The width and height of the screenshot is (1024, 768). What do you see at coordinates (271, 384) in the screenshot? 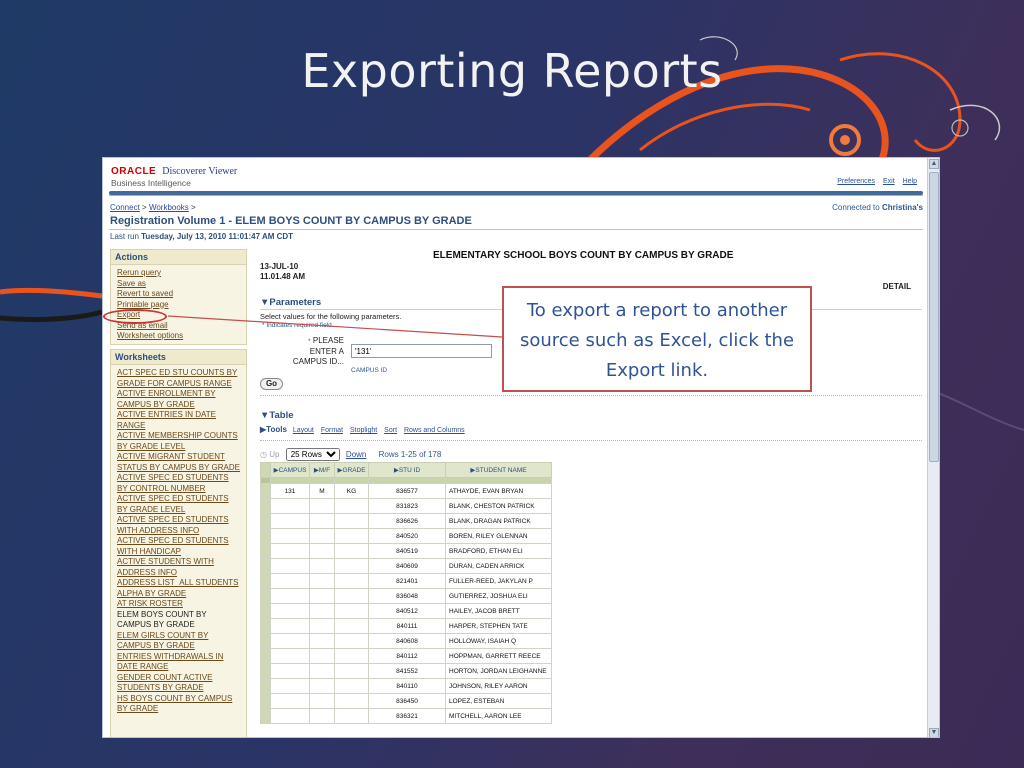
I see `go-button: Go` at bounding box center [271, 384].